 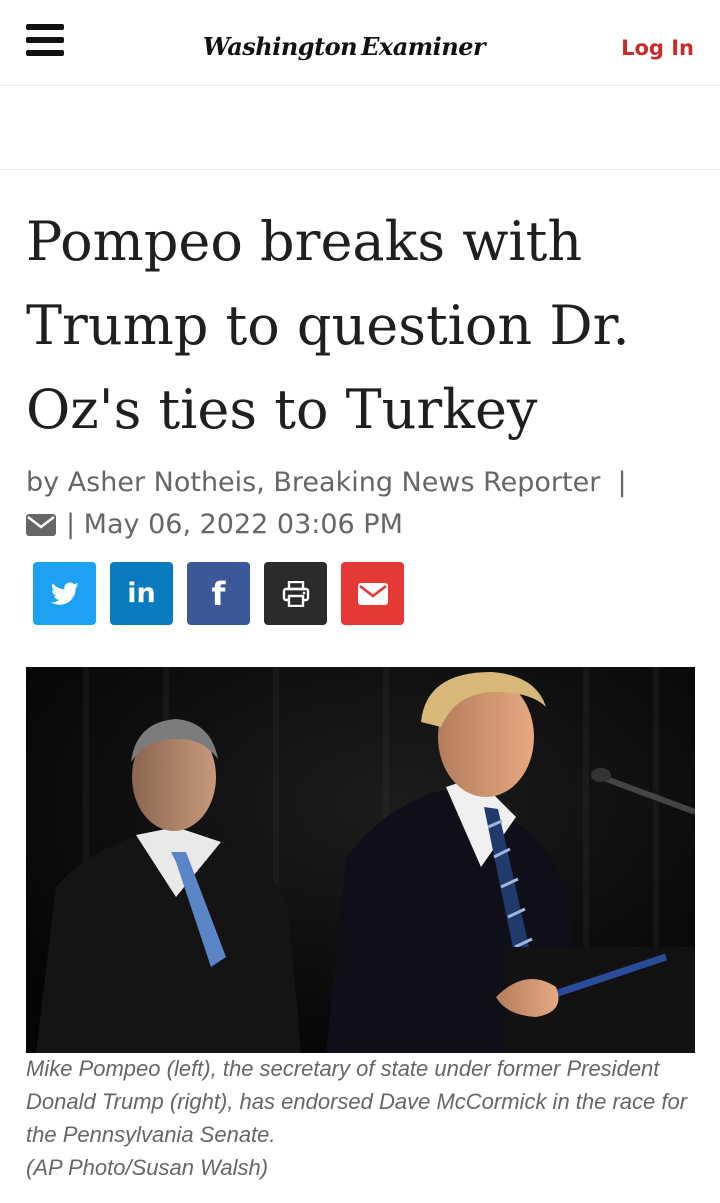 I want to click on twitter-share-button, so click(x=64, y=593).